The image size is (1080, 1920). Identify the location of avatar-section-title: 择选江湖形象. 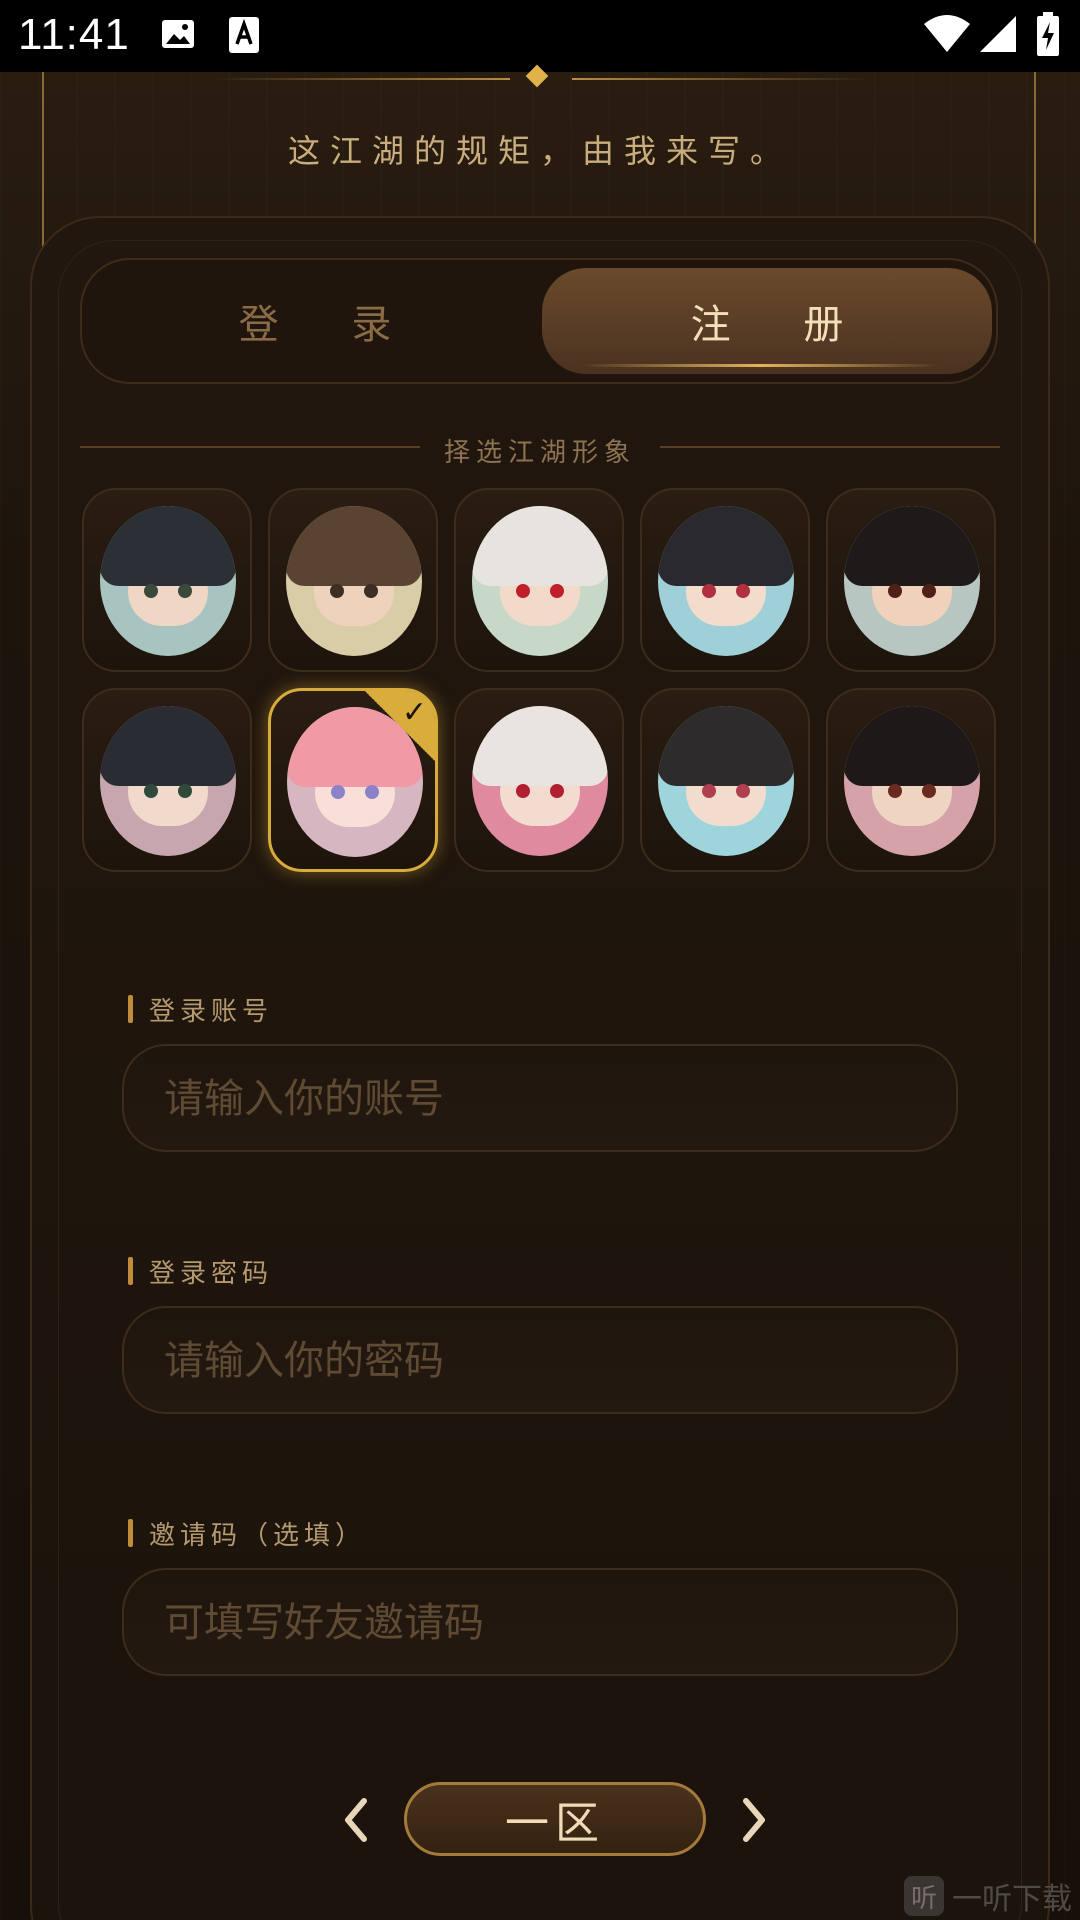
(539, 453).